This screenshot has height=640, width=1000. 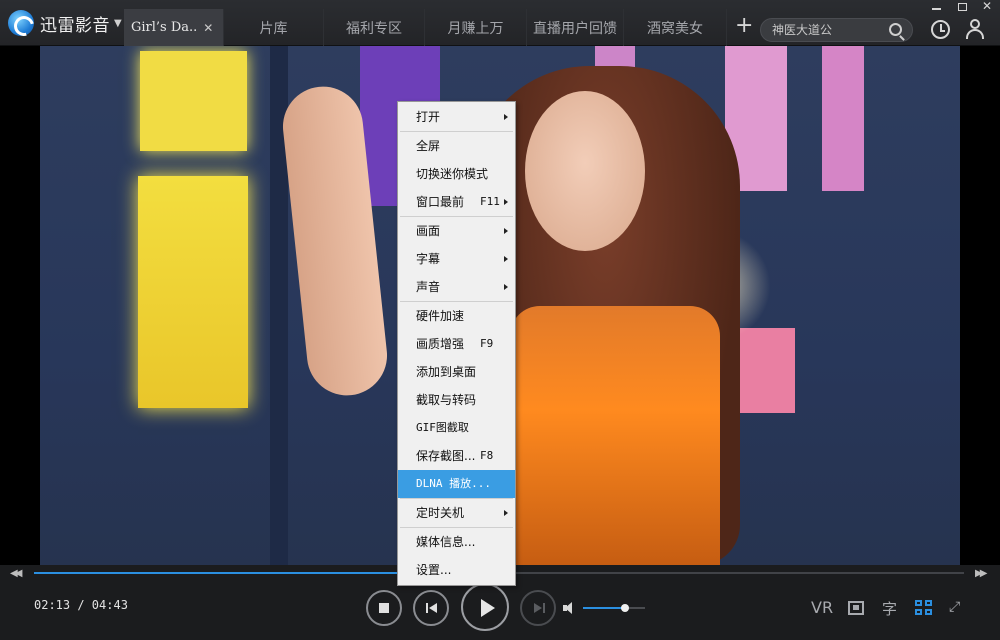 I want to click on previous-button, so click(x=431, y=608).